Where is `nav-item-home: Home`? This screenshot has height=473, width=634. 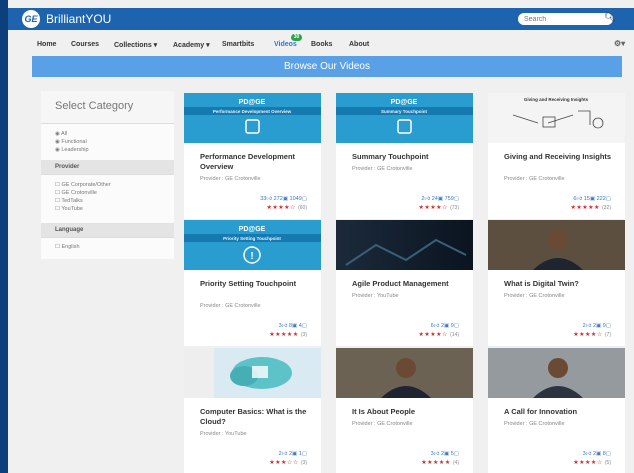
nav-item-home: Home is located at coordinates (46, 44).